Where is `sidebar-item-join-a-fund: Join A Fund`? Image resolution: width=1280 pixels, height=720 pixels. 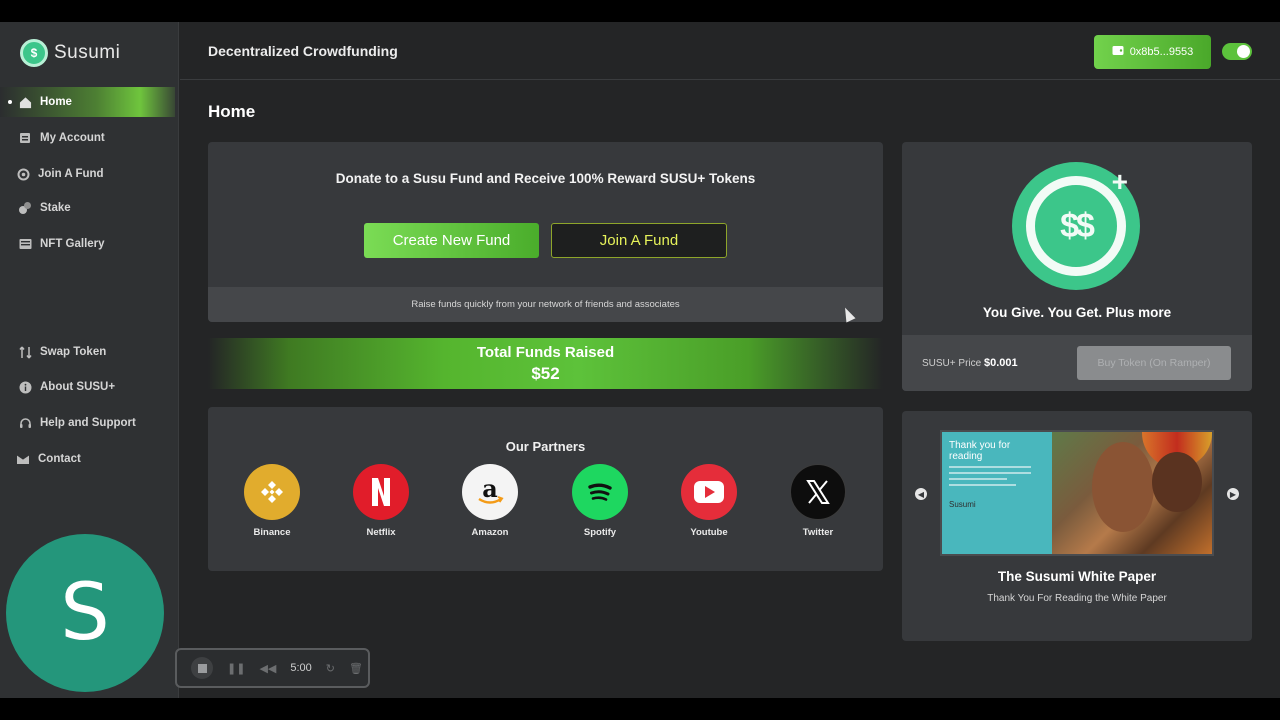 sidebar-item-join-a-fund: Join A Fund is located at coordinates (87, 174).